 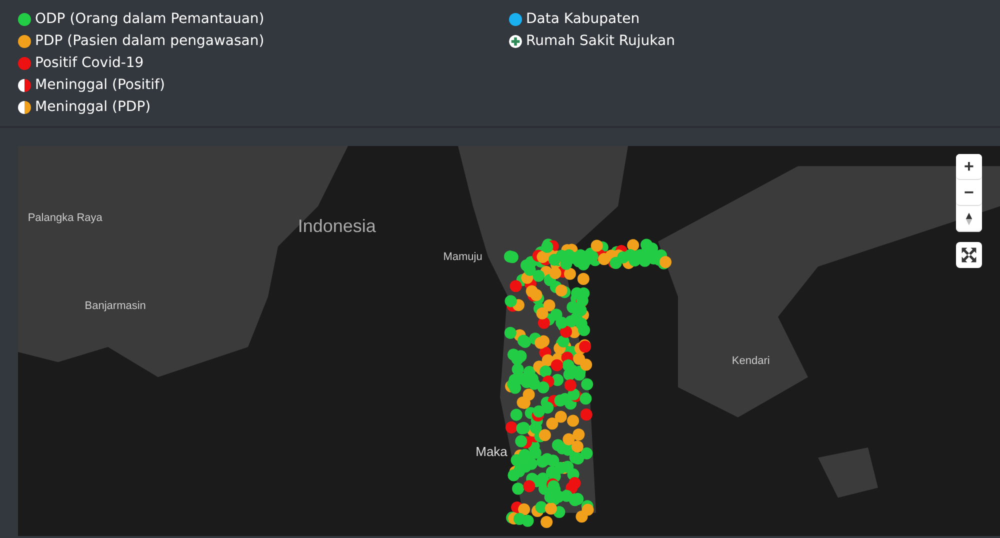 What do you see at coordinates (969, 167) in the screenshot?
I see `zoom-in-button: +` at bounding box center [969, 167].